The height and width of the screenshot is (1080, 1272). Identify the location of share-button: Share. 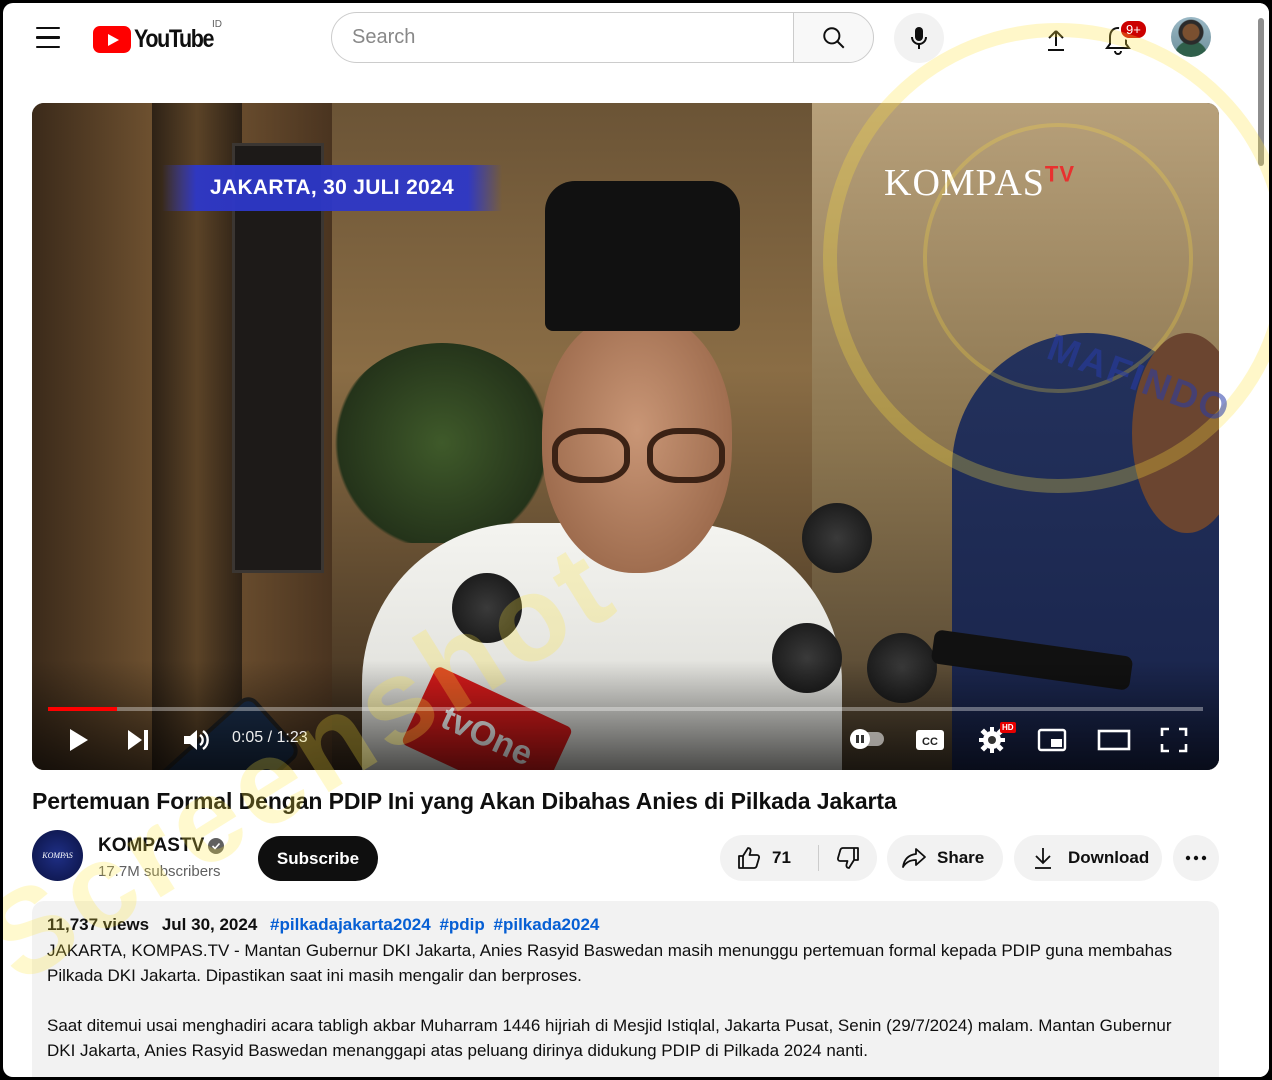
(945, 858).